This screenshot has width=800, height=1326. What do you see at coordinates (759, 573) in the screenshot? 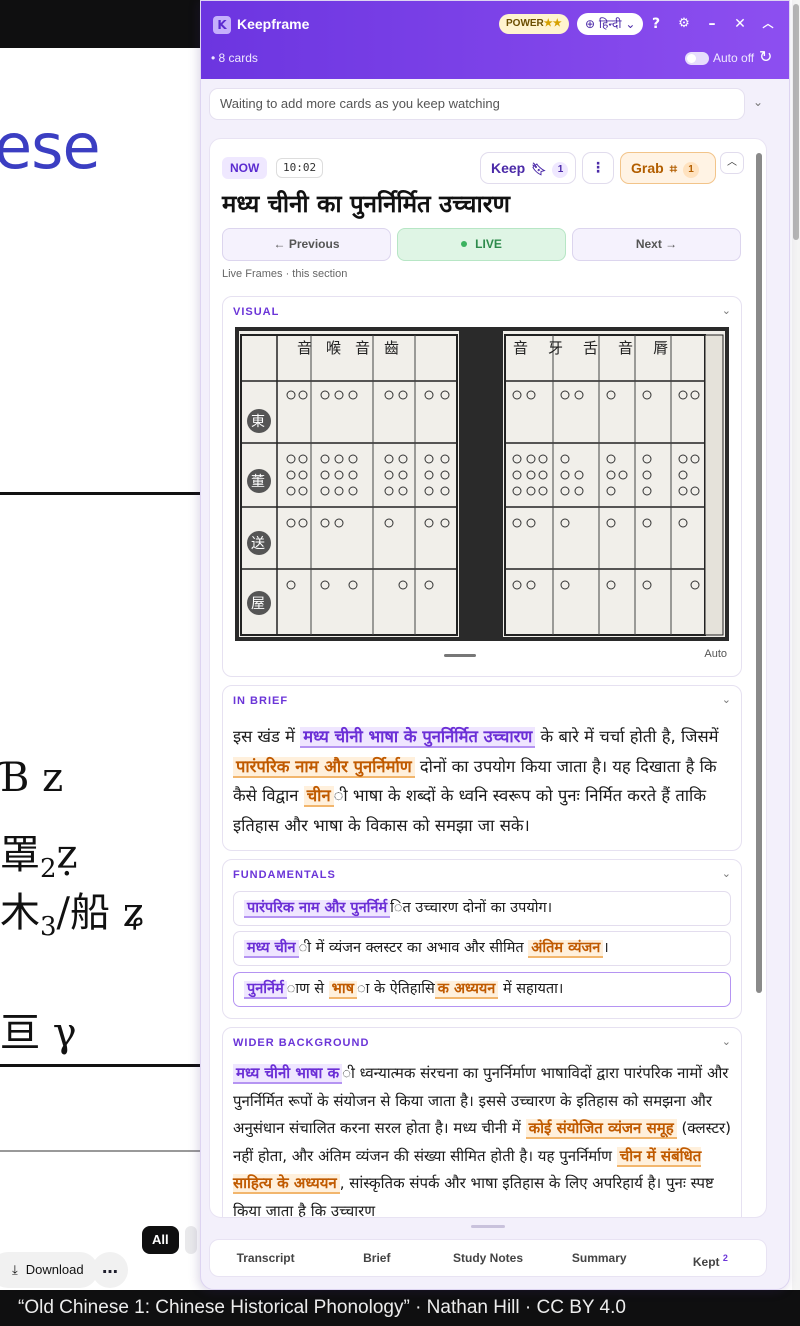
I see `card-scrollbar-thumb` at bounding box center [759, 573].